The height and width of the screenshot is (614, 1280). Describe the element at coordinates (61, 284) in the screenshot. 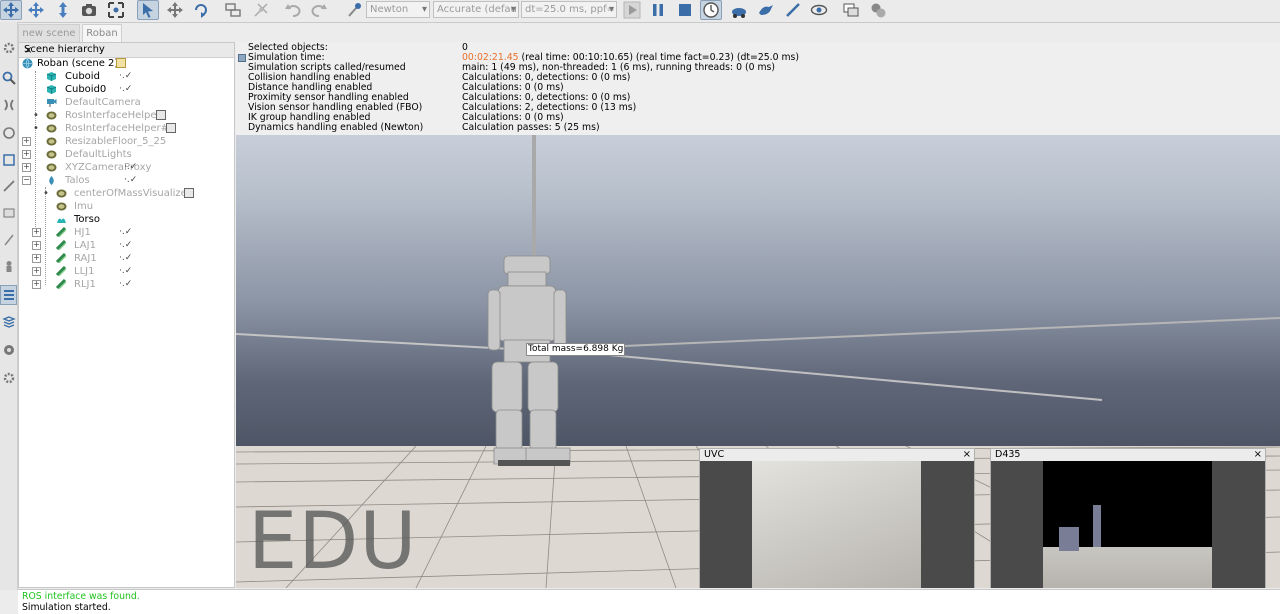

I see `joint-icon` at that location.